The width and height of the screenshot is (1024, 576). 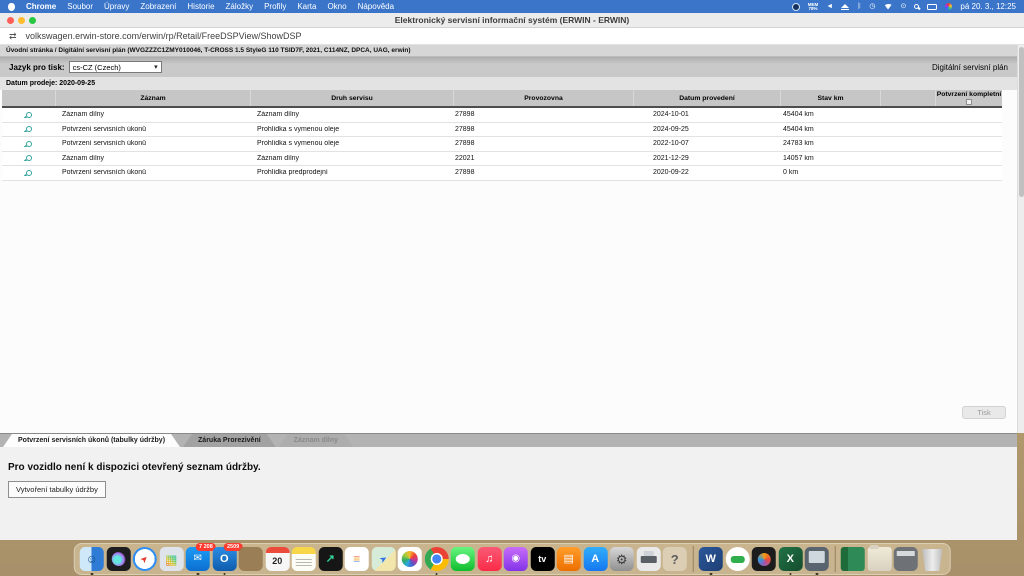 What do you see at coordinates (621, 559) in the screenshot?
I see `dock-icon-system-settings: ⚙` at bounding box center [621, 559].